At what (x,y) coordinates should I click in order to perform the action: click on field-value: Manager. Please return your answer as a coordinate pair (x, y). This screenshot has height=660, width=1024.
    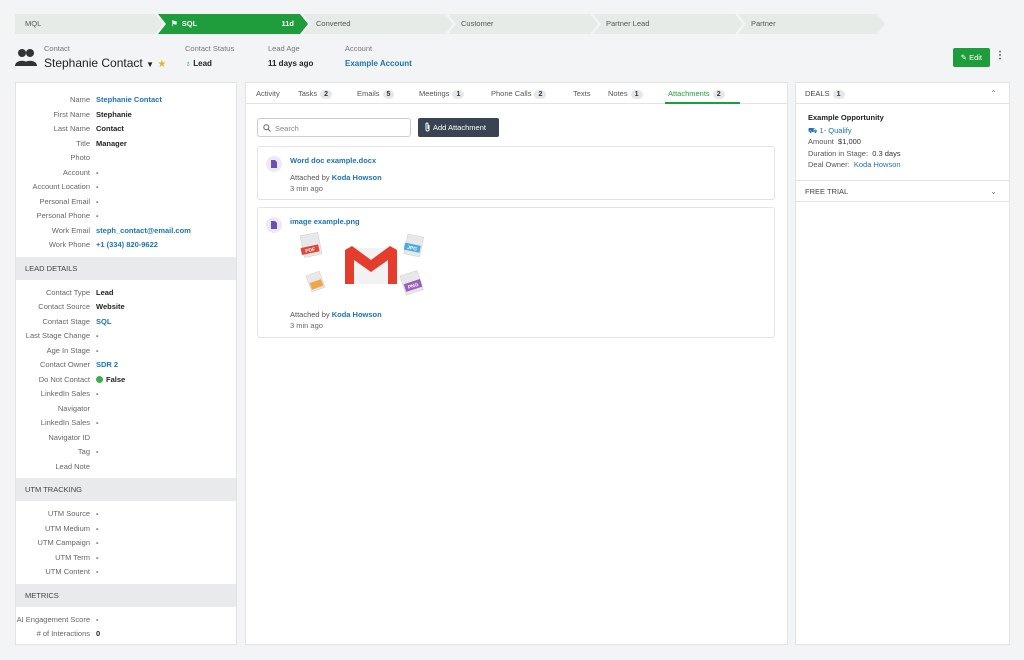
    Looking at the image, I should click on (111, 143).